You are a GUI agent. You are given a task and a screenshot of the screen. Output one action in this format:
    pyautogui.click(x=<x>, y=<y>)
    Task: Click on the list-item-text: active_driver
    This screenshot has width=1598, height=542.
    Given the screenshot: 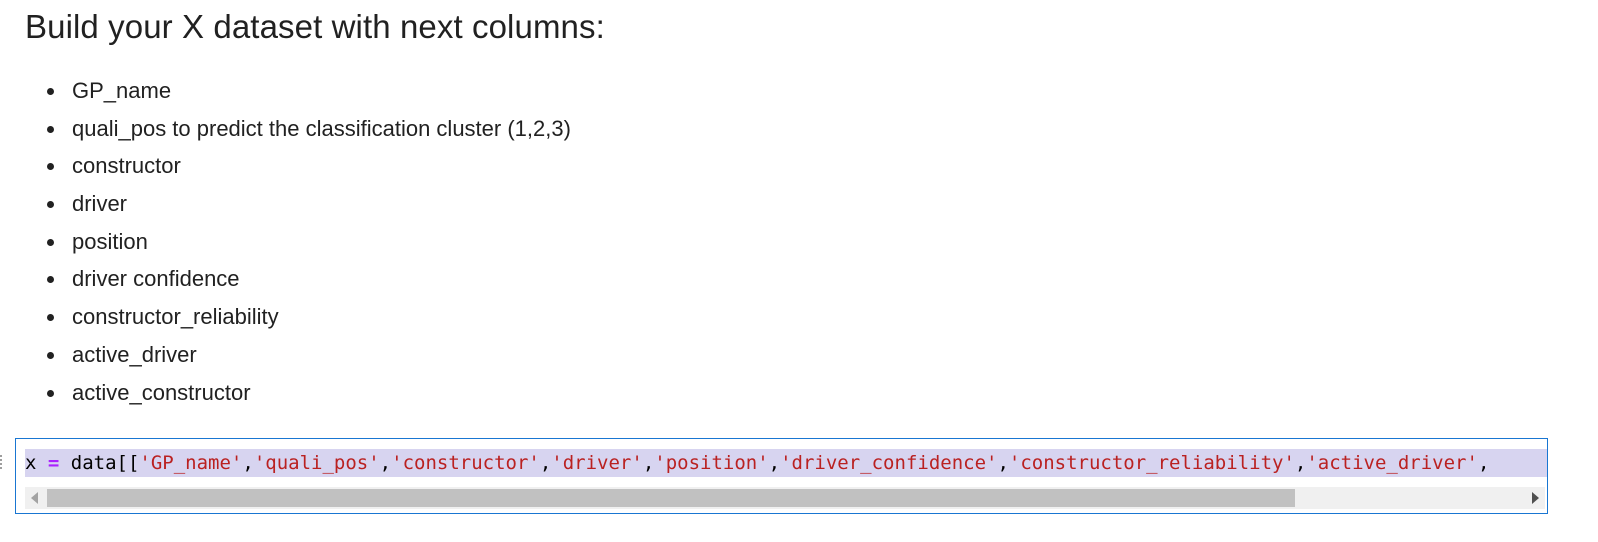 What is the action you would take?
    pyautogui.click(x=134, y=354)
    